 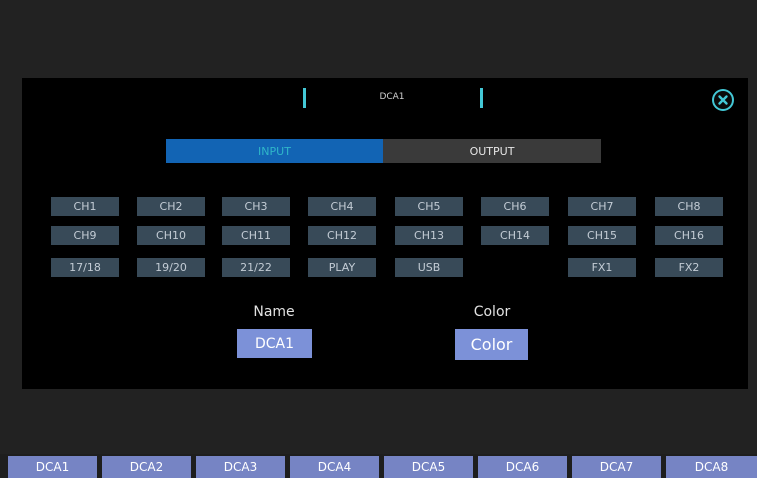 What do you see at coordinates (492, 312) in the screenshot?
I see `color-label: Color` at bounding box center [492, 312].